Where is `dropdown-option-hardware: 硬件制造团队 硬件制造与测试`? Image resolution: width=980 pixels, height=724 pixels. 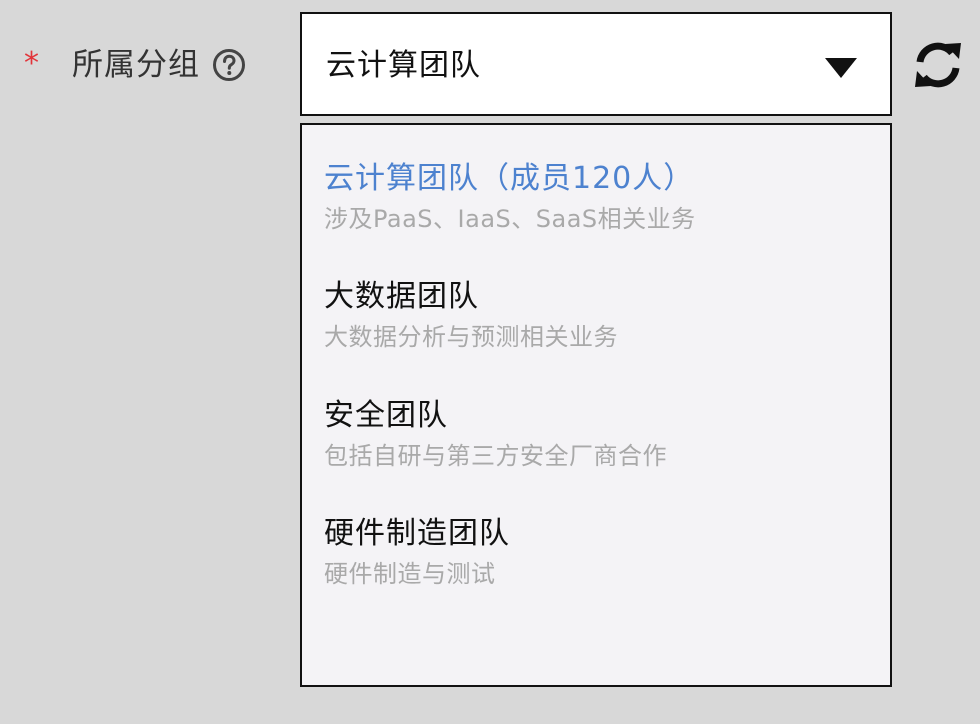
dropdown-option-hardware: 硬件制造团队 硬件制造与测试 is located at coordinates (594, 552).